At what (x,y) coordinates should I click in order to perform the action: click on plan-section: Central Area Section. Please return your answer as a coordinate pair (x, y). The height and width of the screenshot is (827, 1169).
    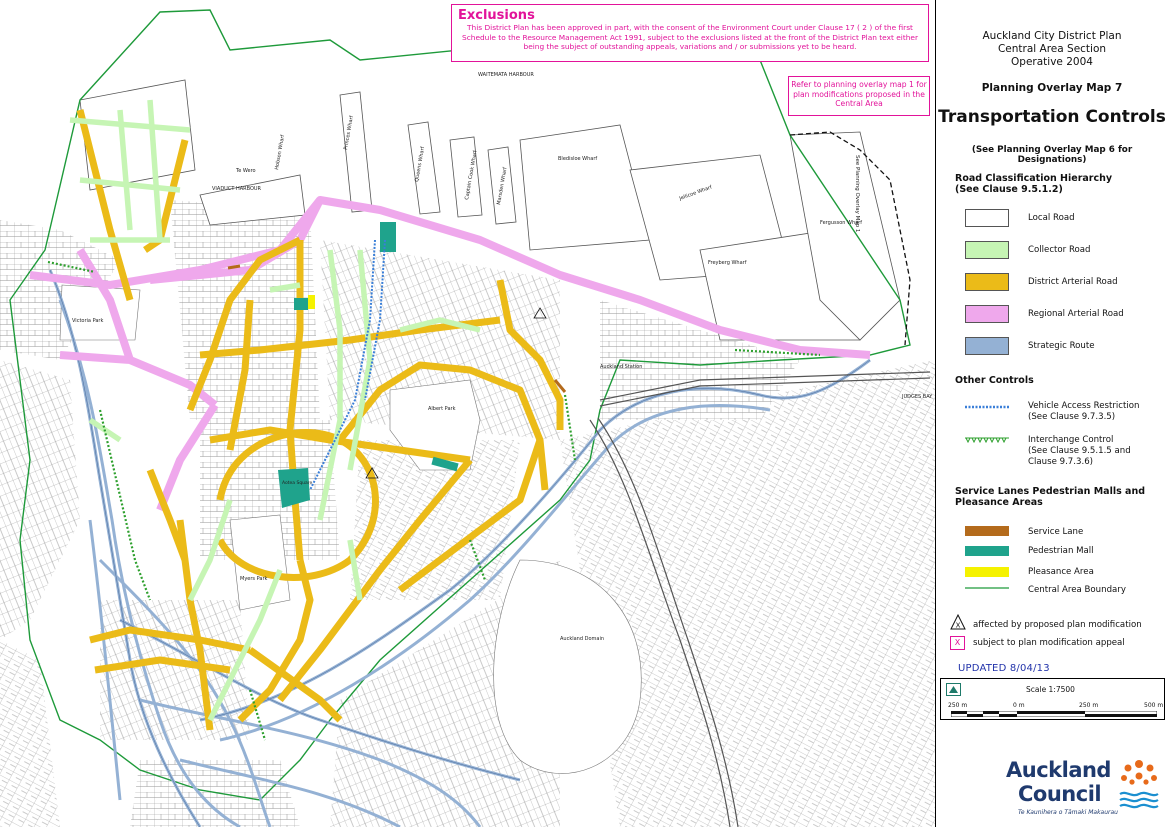
    Looking at the image, I should click on (1052, 49).